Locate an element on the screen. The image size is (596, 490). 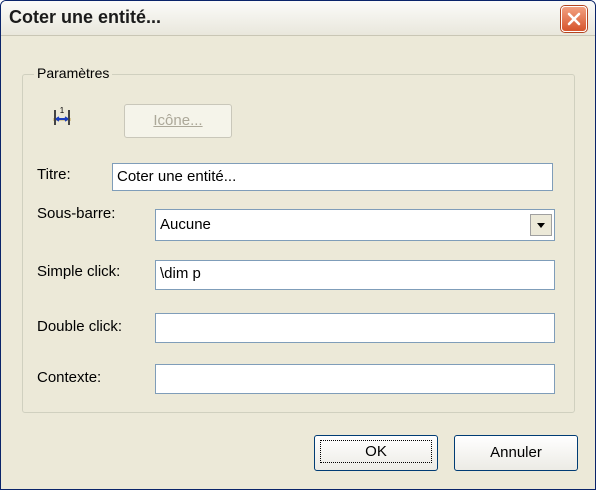
cancel-button: Annuler is located at coordinates (516, 453).